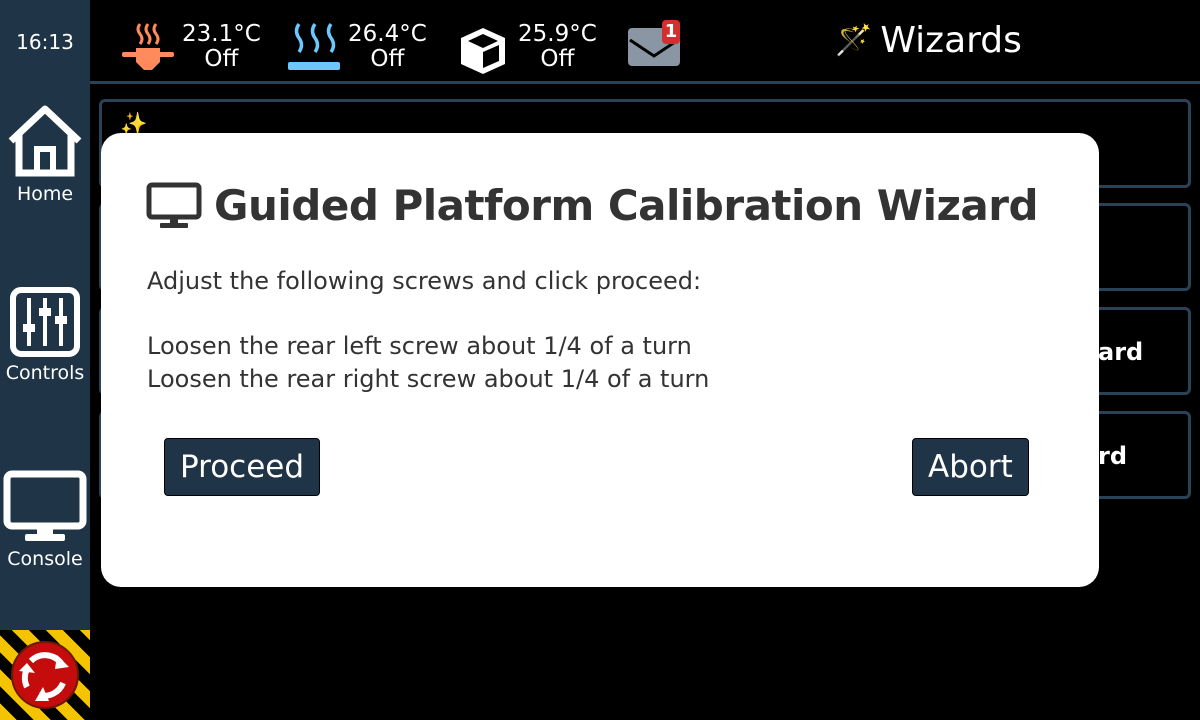  I want to click on magic-wand-icon: 🪄, so click(854, 40).